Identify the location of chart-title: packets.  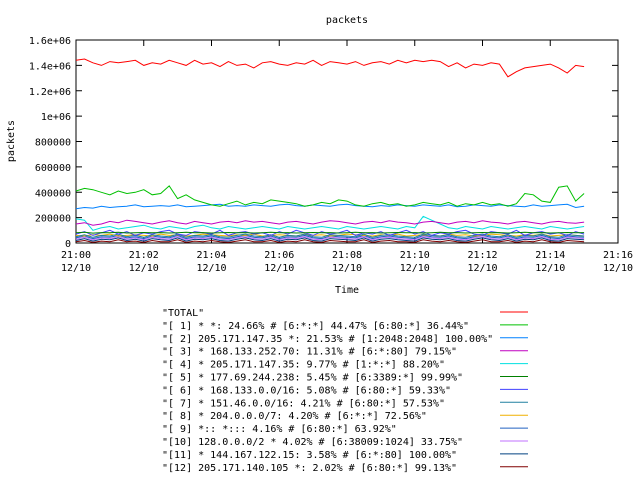
(347, 20).